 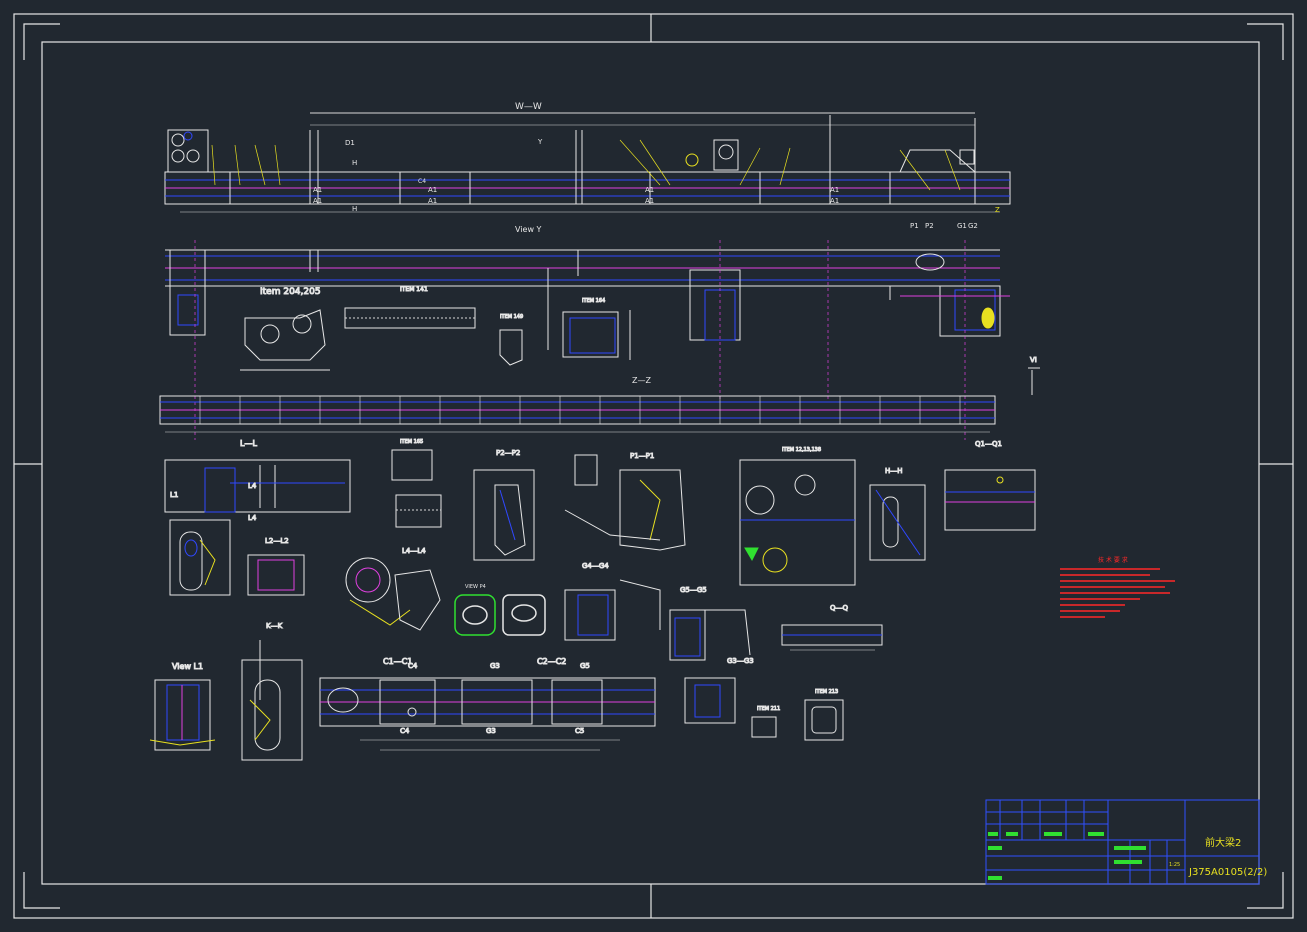 I want to click on view-title-y: View Y, so click(x=528, y=229).